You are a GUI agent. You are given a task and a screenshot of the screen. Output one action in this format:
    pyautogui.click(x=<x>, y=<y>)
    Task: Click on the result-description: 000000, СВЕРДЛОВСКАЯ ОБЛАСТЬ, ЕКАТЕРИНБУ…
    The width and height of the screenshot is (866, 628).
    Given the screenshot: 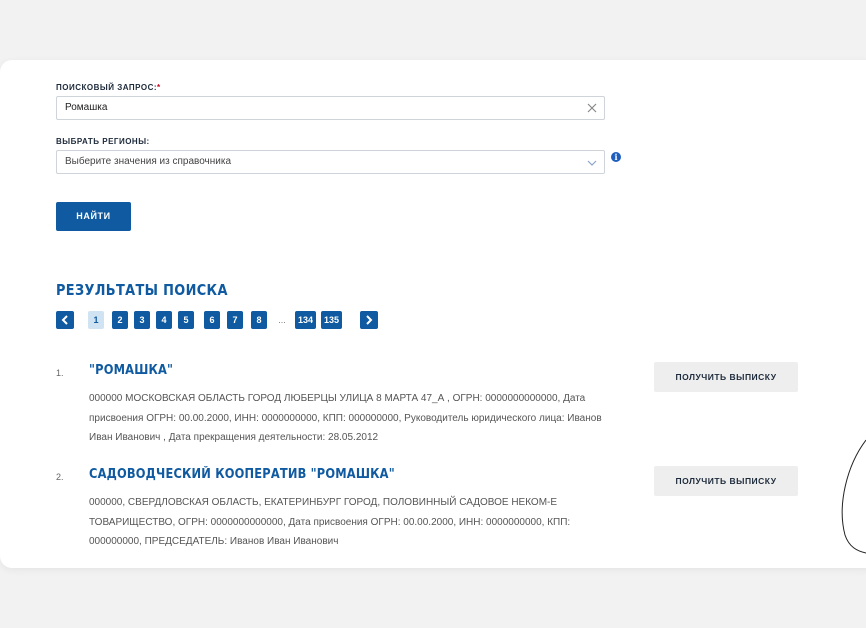 What is the action you would take?
    pyautogui.click(x=330, y=522)
    